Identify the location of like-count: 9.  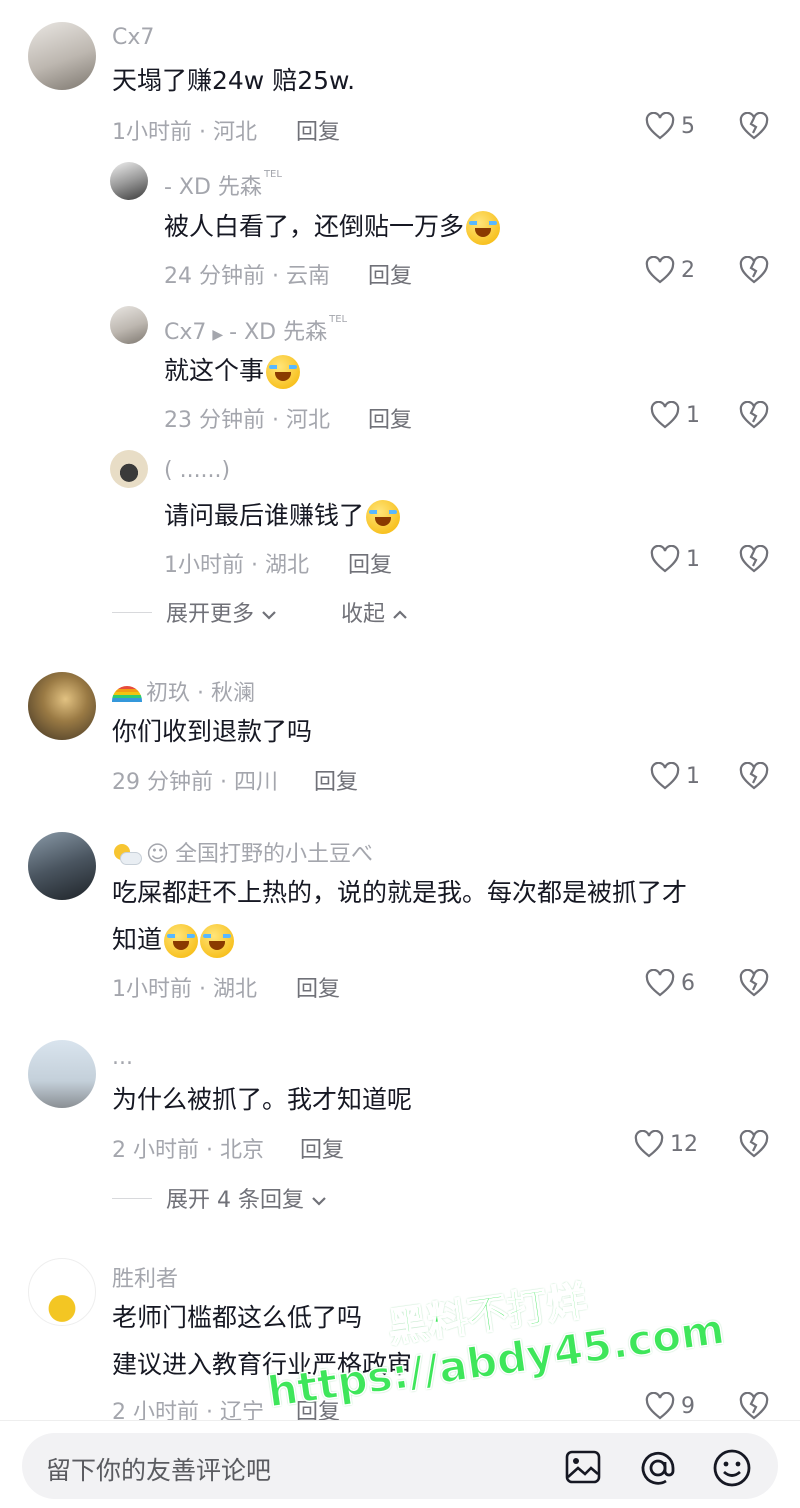
(688, 1406).